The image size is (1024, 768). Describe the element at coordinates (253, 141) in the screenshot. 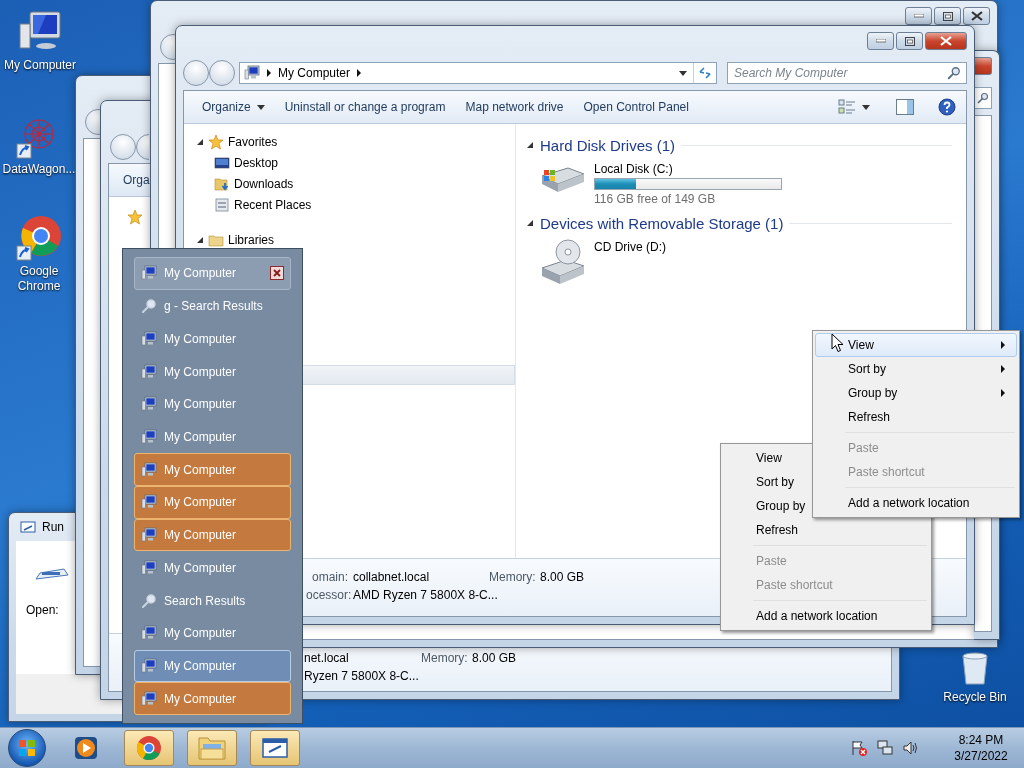

I see `nav-item: Favorites` at that location.